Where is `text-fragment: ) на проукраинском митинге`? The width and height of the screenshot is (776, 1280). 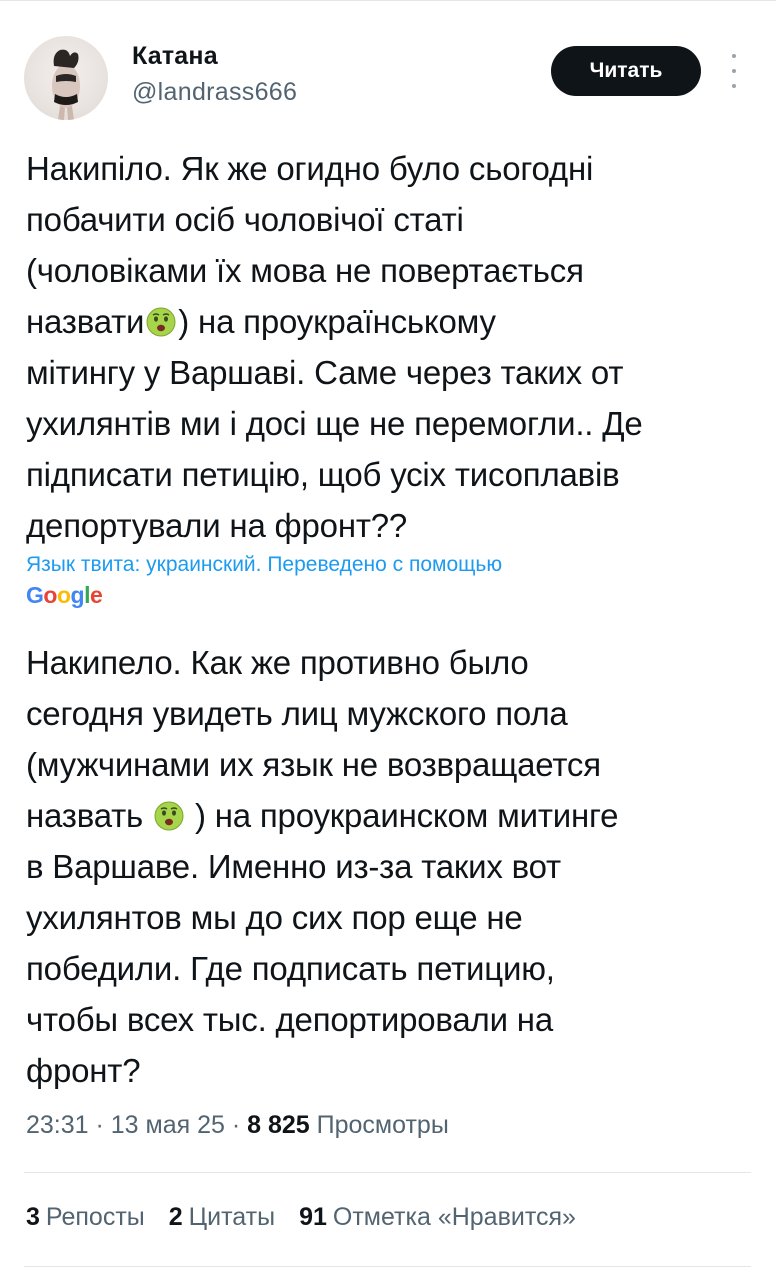
text-fragment: ) на проукраинском митинге is located at coordinates (406, 815).